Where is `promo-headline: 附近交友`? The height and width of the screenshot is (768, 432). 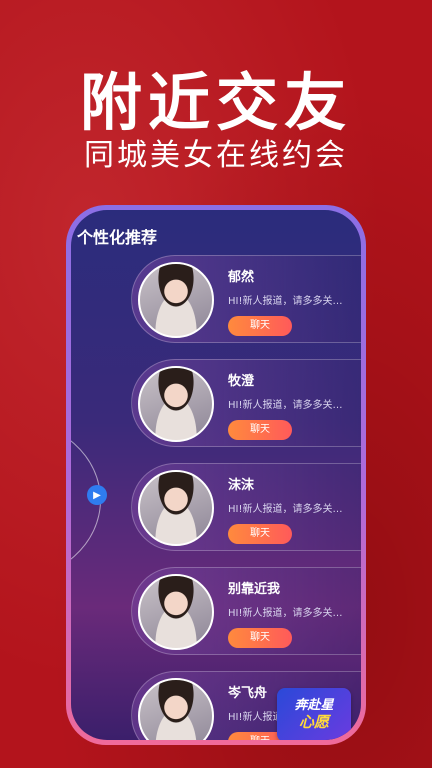
promo-headline: 附近交友 is located at coordinates (215, 102).